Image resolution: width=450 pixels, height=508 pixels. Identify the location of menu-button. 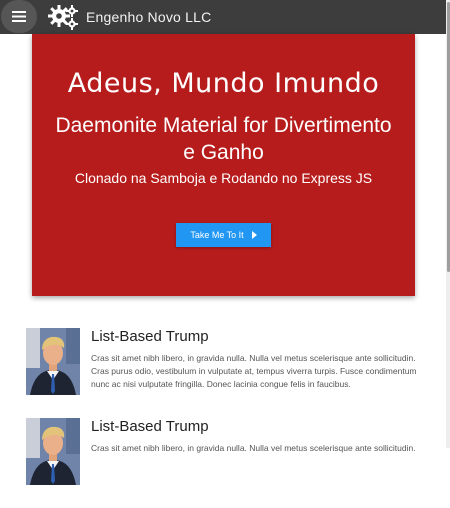
(19, 16).